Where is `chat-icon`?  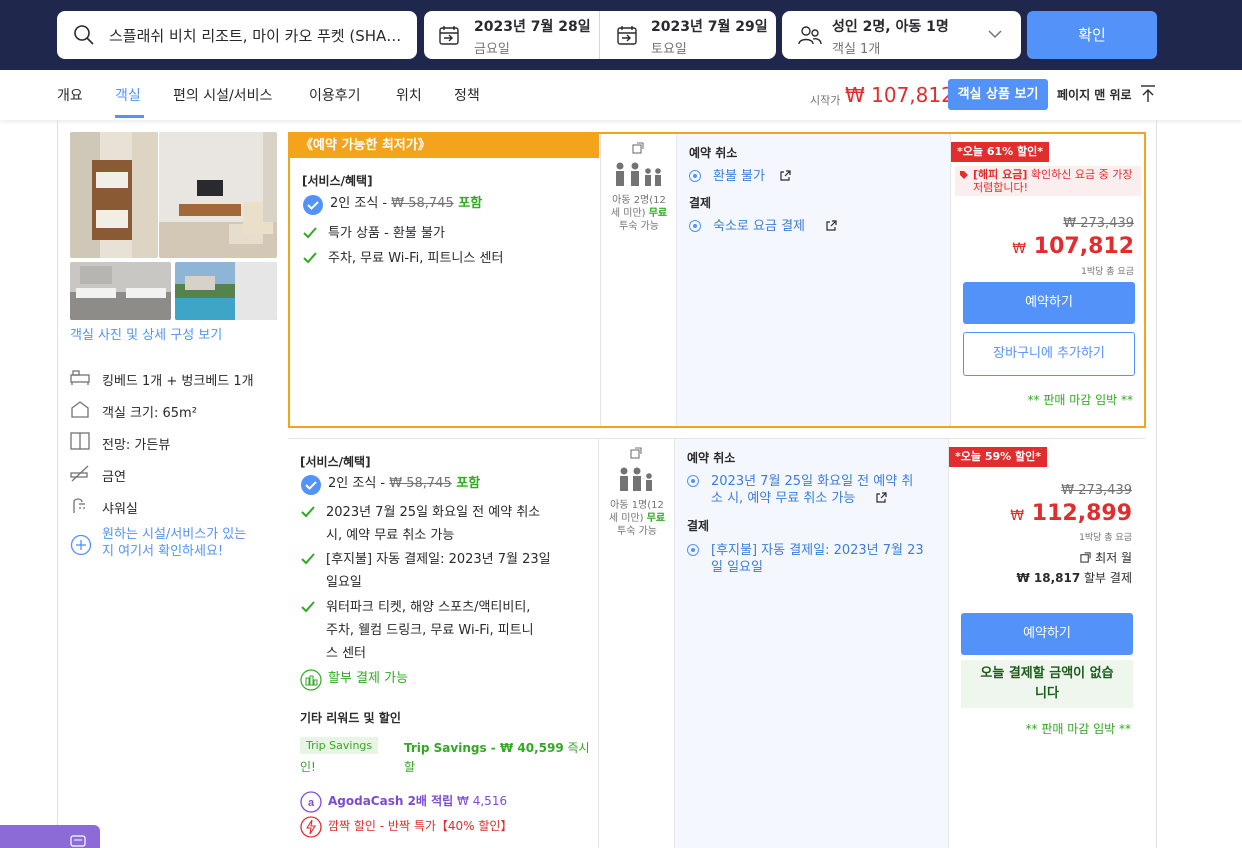 chat-icon is located at coordinates (78, 841).